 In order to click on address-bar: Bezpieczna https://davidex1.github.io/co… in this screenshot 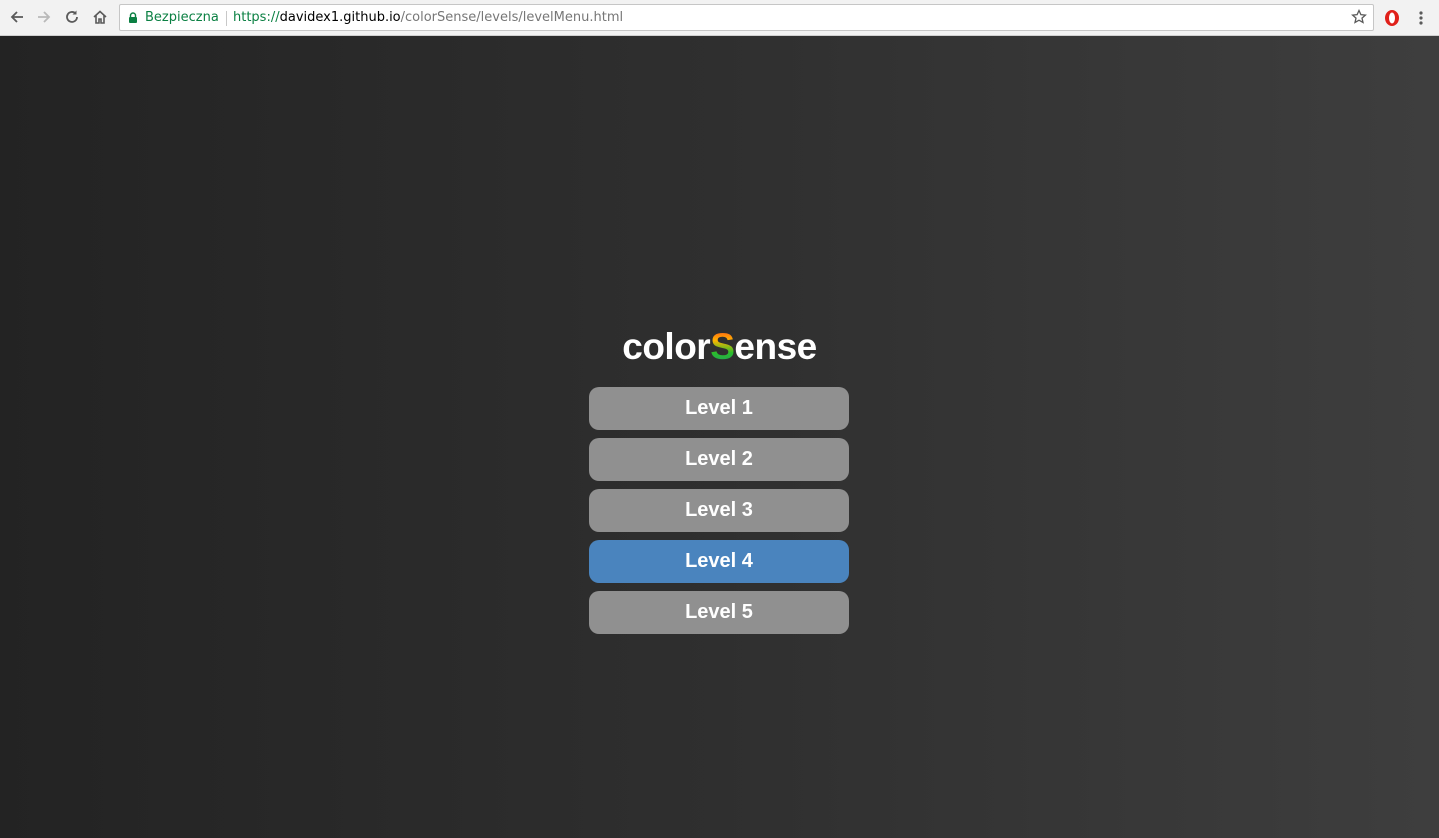, I will do `click(746, 17)`.